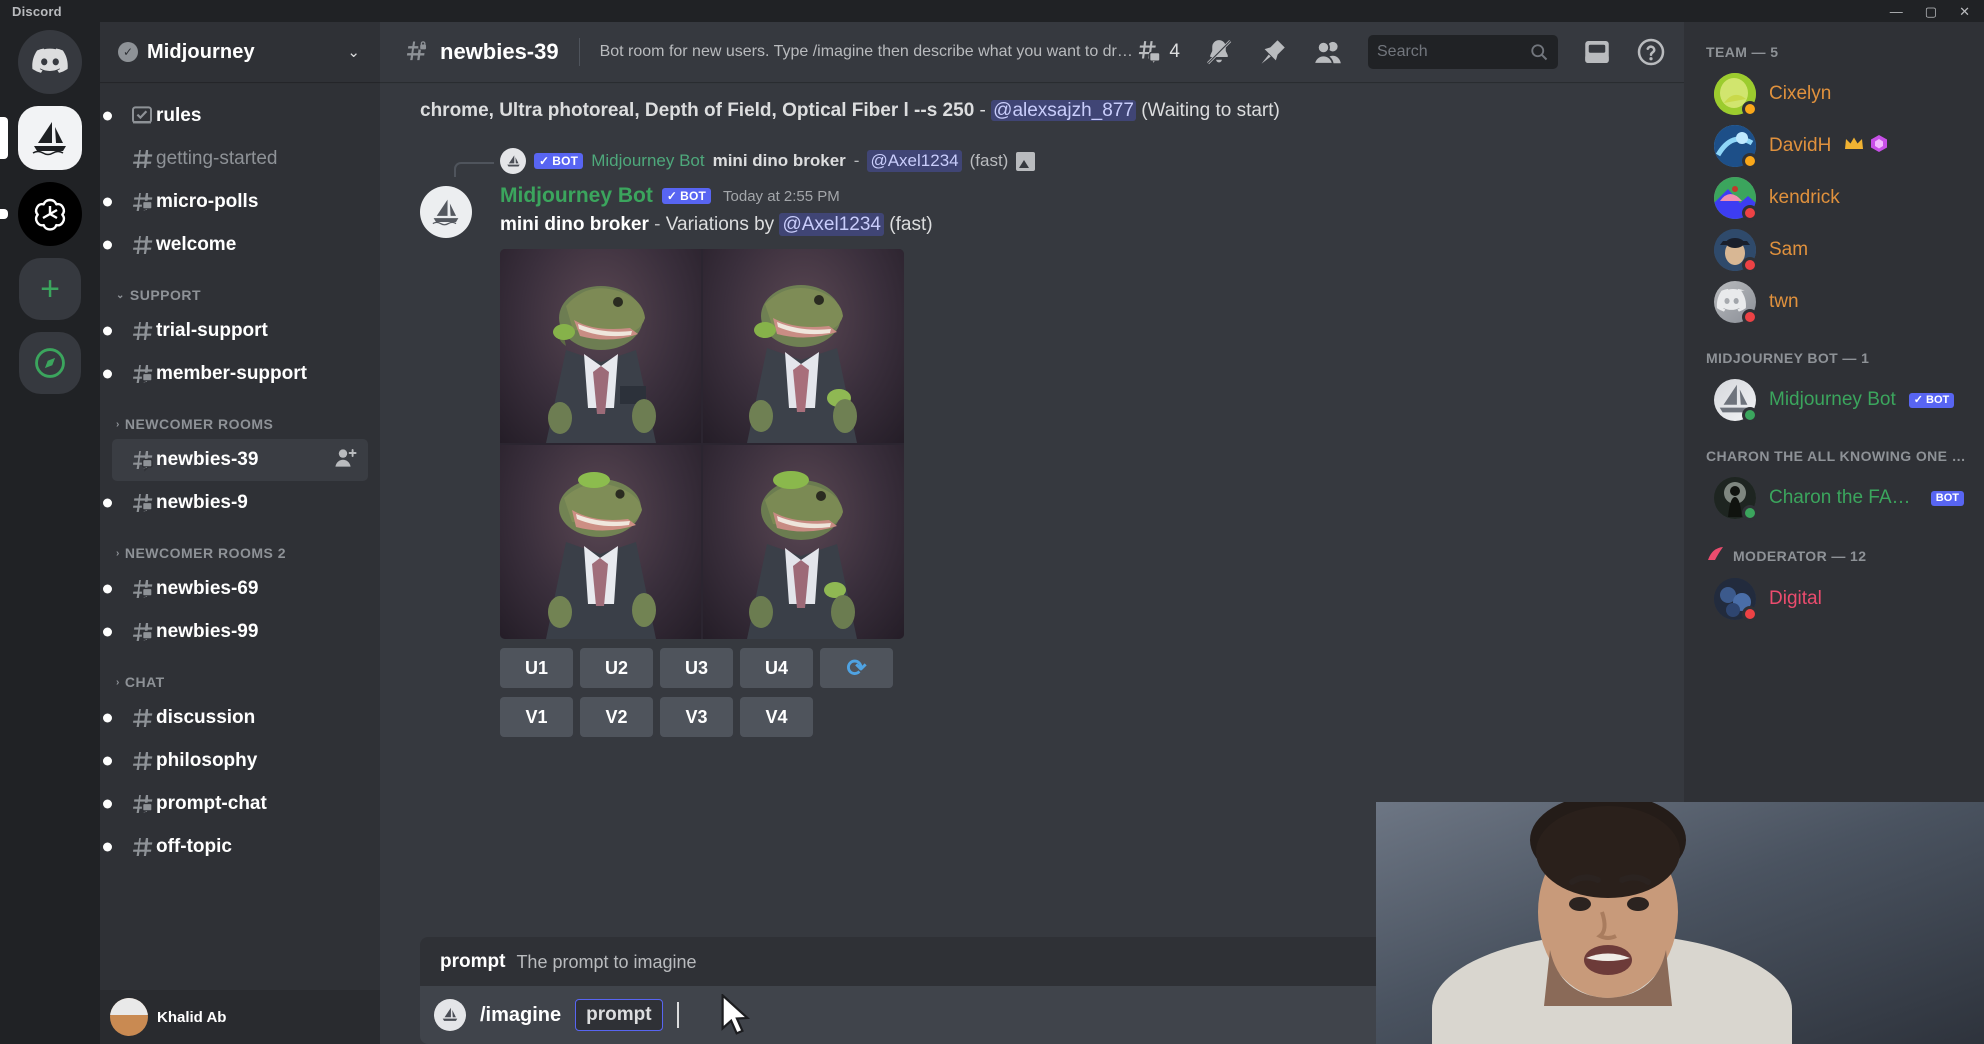  I want to click on sidebar-channel-discussion: discussion, so click(235, 718).